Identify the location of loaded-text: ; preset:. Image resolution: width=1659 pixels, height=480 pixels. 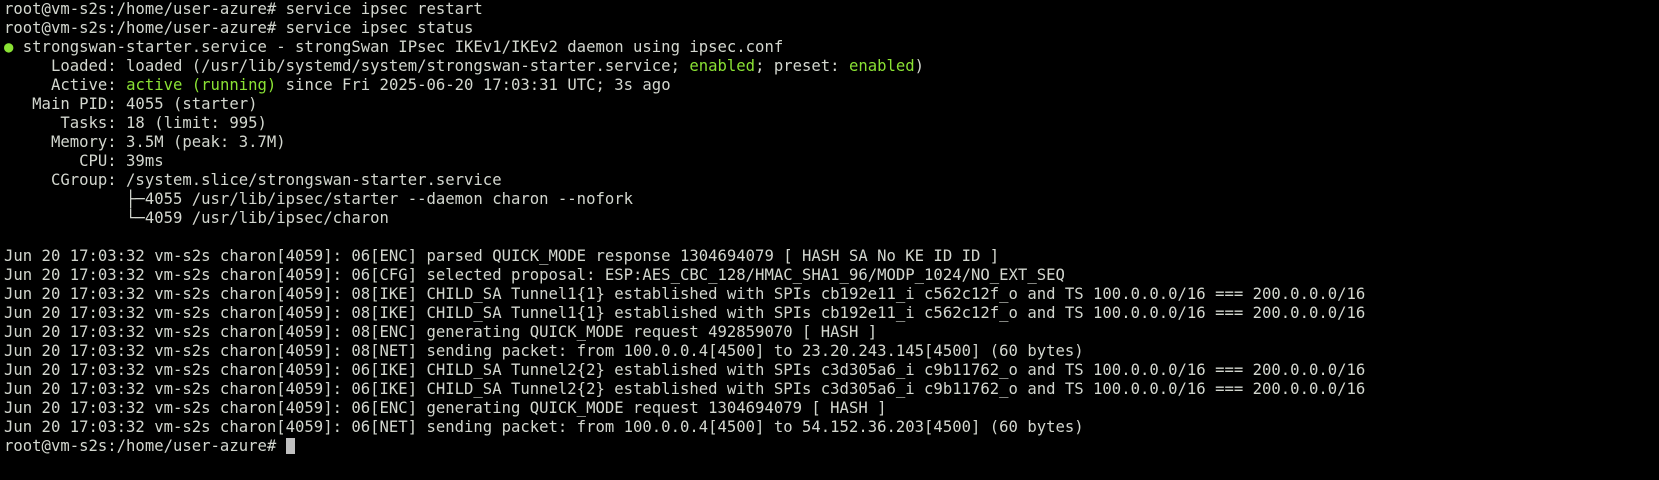
(802, 66).